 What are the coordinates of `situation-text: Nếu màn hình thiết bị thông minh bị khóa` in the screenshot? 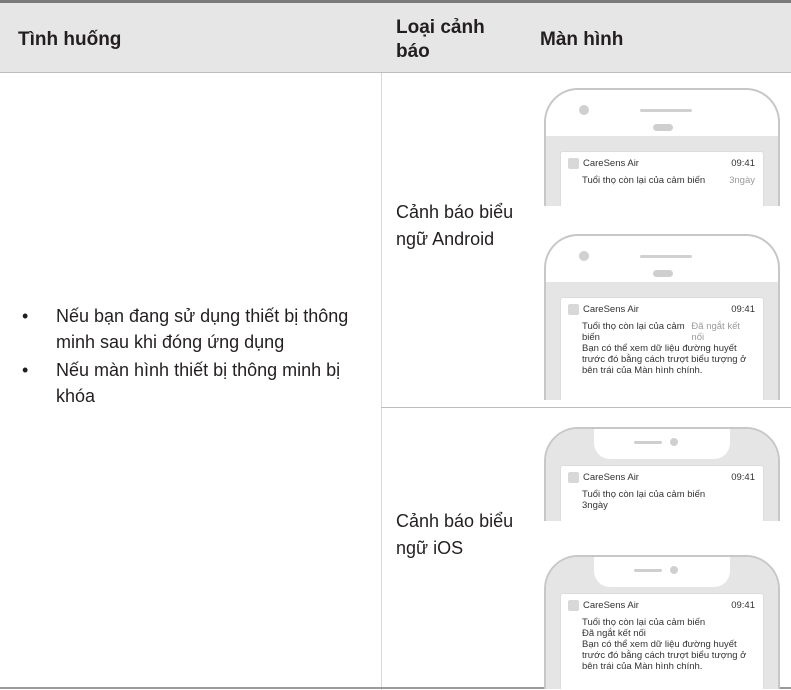 It's located at (198, 383).